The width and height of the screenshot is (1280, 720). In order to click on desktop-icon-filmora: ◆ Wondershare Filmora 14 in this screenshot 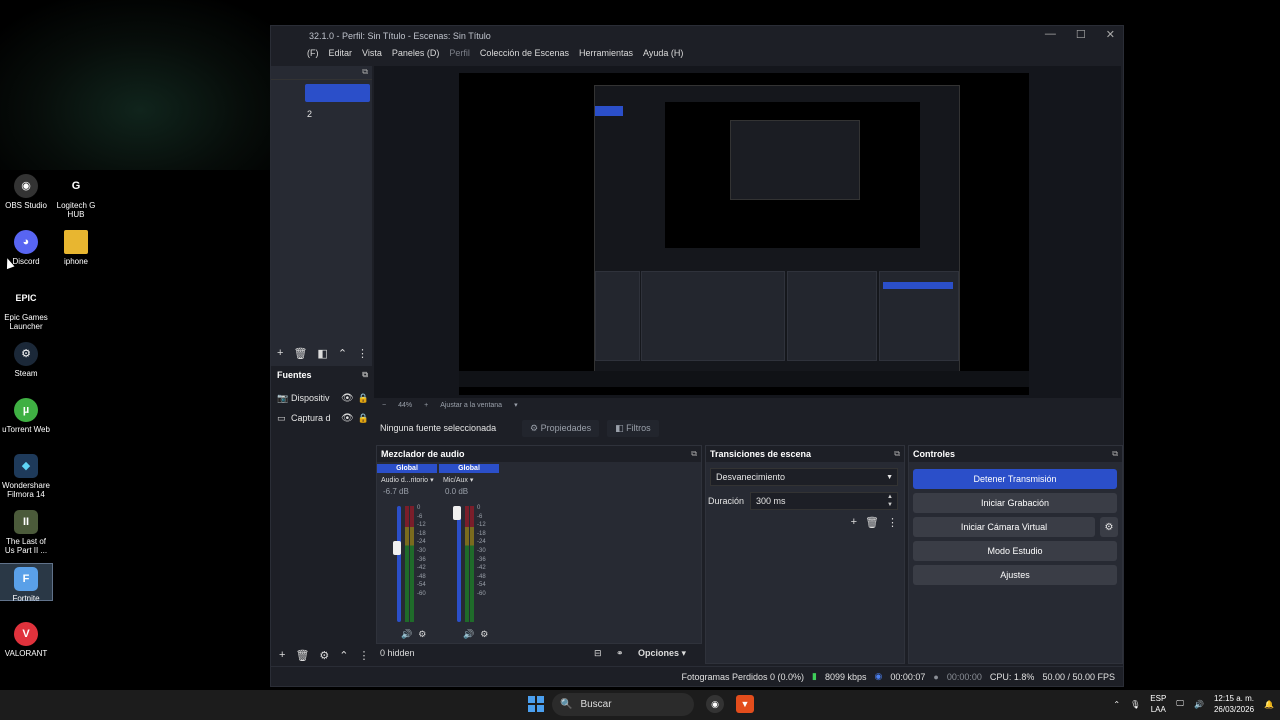, I will do `click(26, 476)`.